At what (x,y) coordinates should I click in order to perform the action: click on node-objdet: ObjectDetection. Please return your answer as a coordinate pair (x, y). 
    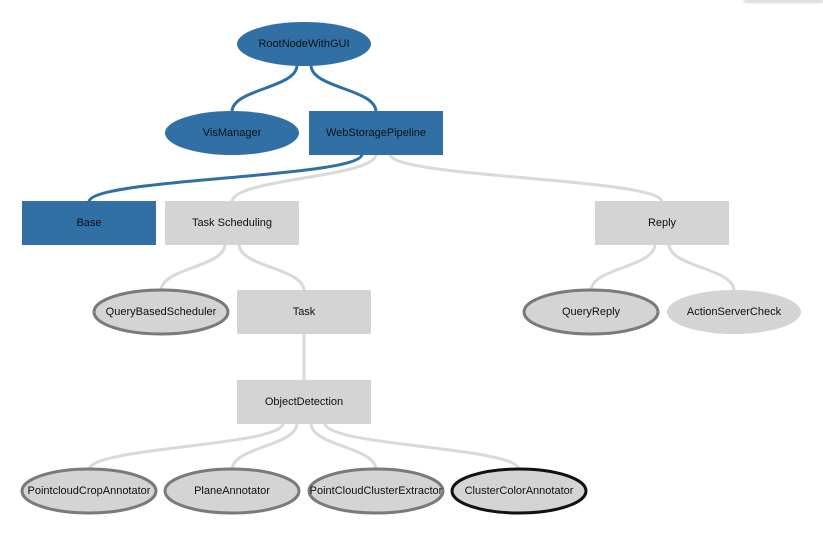
    Looking at the image, I should click on (304, 402).